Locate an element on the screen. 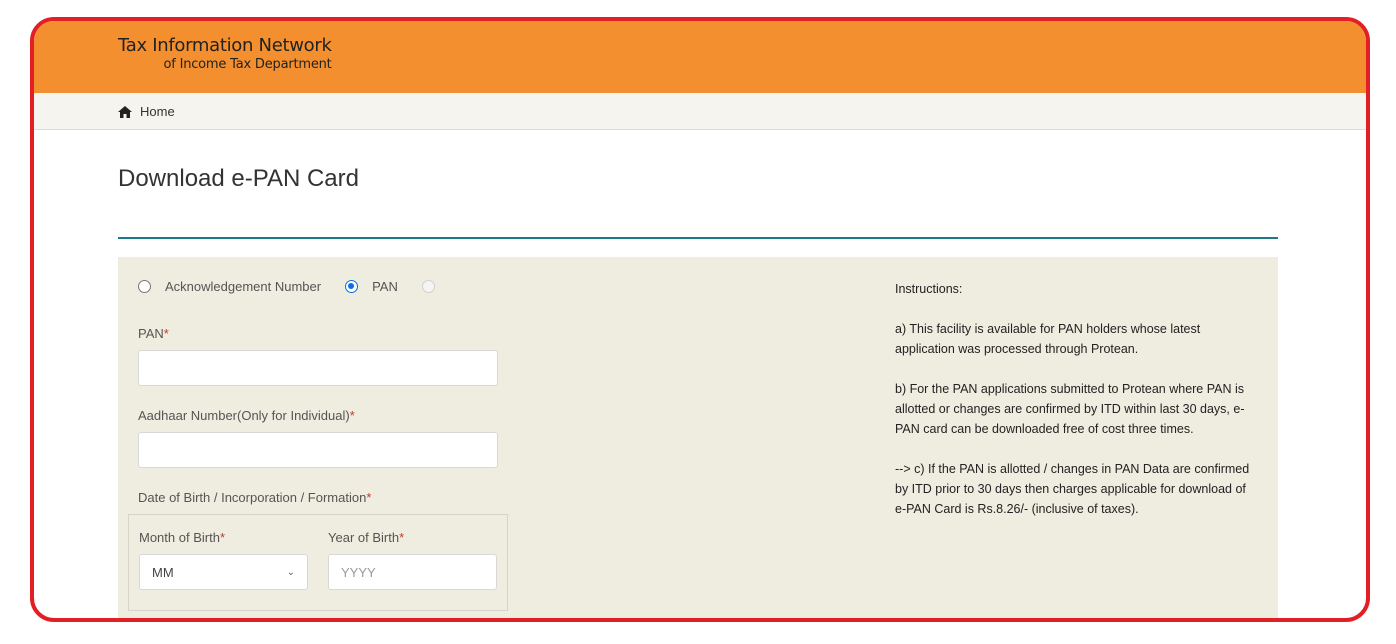  chevron-down-icon: ⌄ is located at coordinates (290, 572).